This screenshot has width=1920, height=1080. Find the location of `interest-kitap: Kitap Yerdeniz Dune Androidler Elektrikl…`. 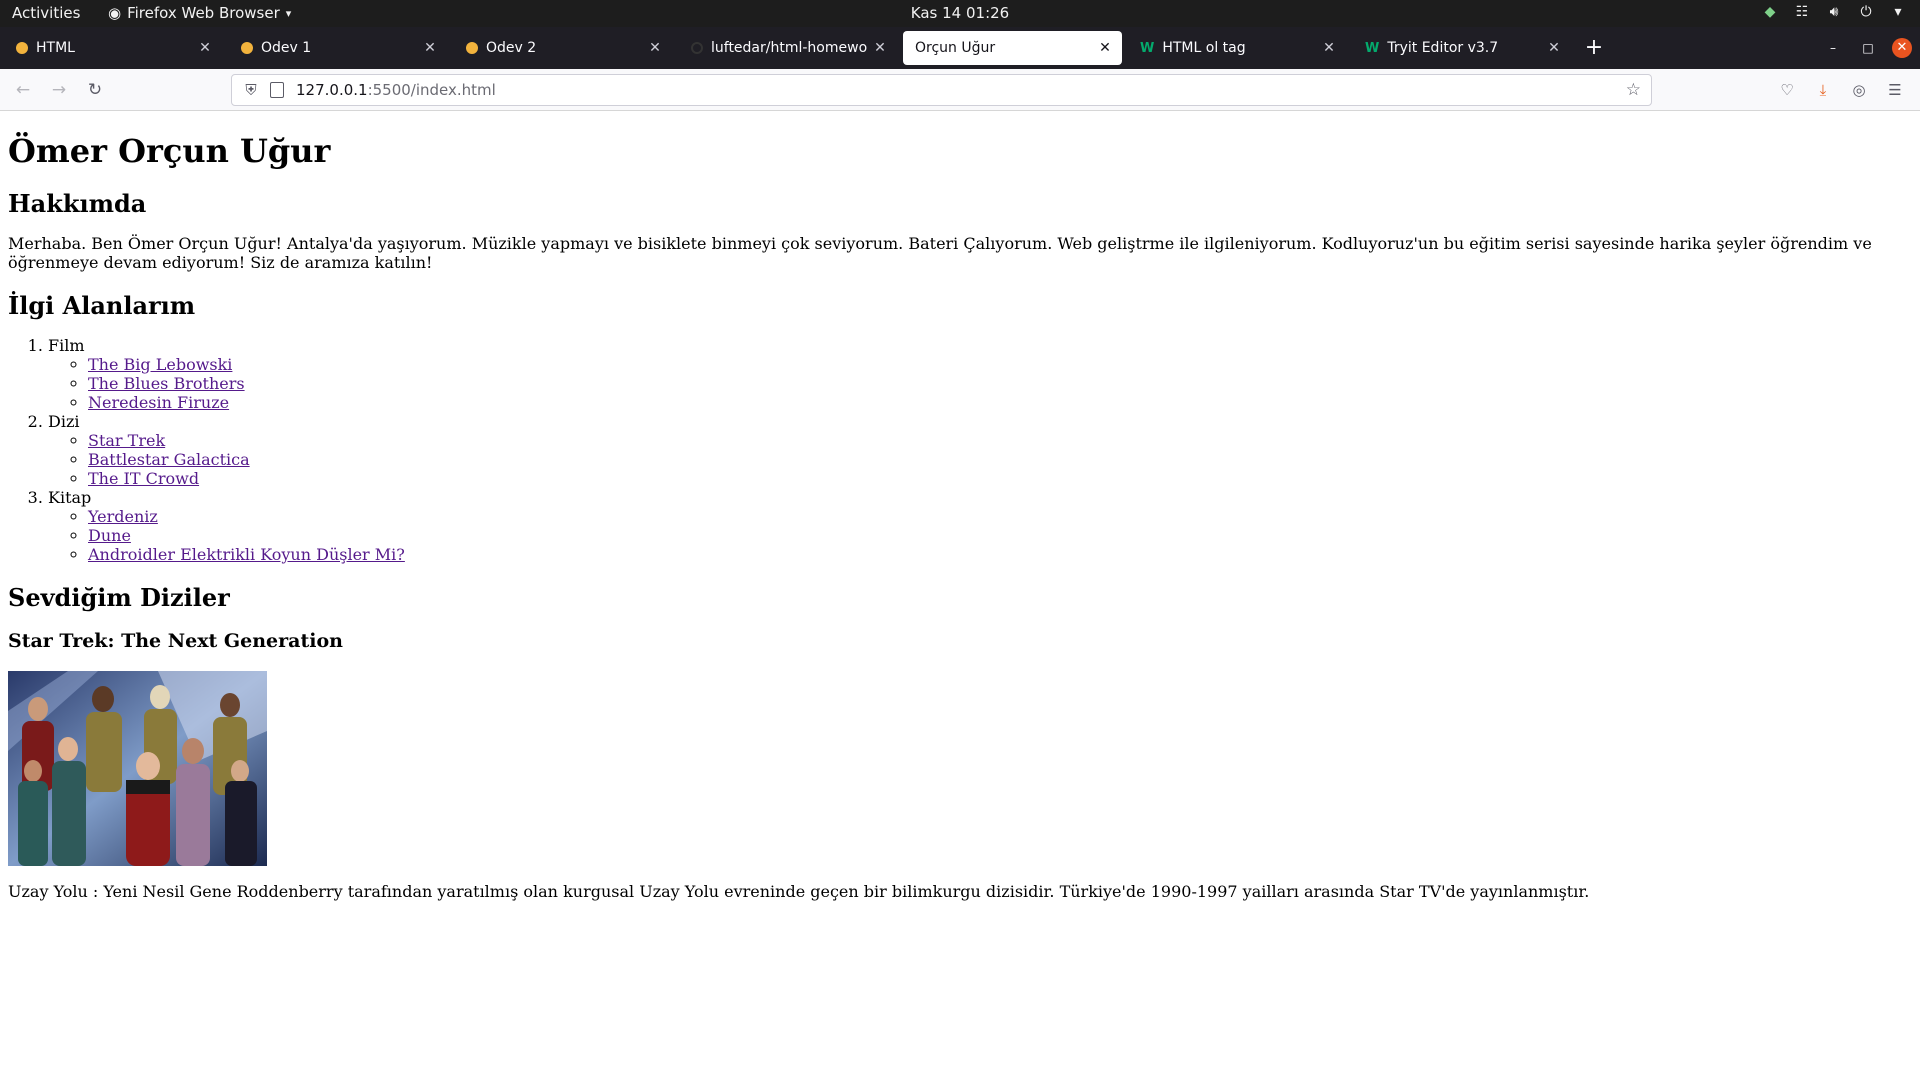

interest-kitap: Kitap Yerdeniz Dune Androidler Elektrikl… is located at coordinates (980, 526).